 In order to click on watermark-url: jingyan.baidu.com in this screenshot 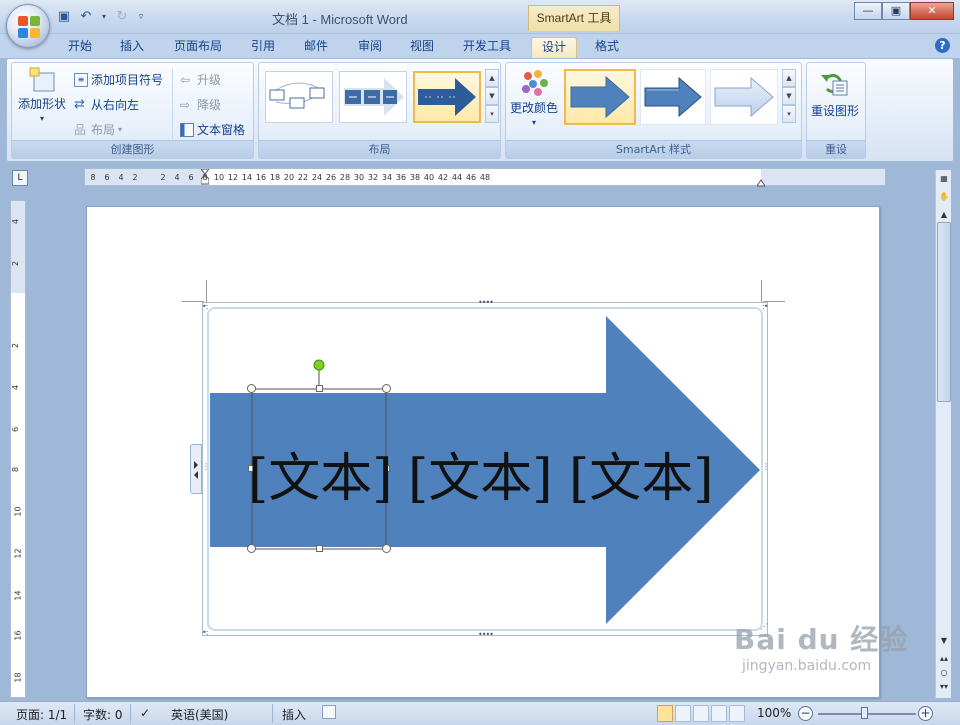, I will do `click(807, 666)`.